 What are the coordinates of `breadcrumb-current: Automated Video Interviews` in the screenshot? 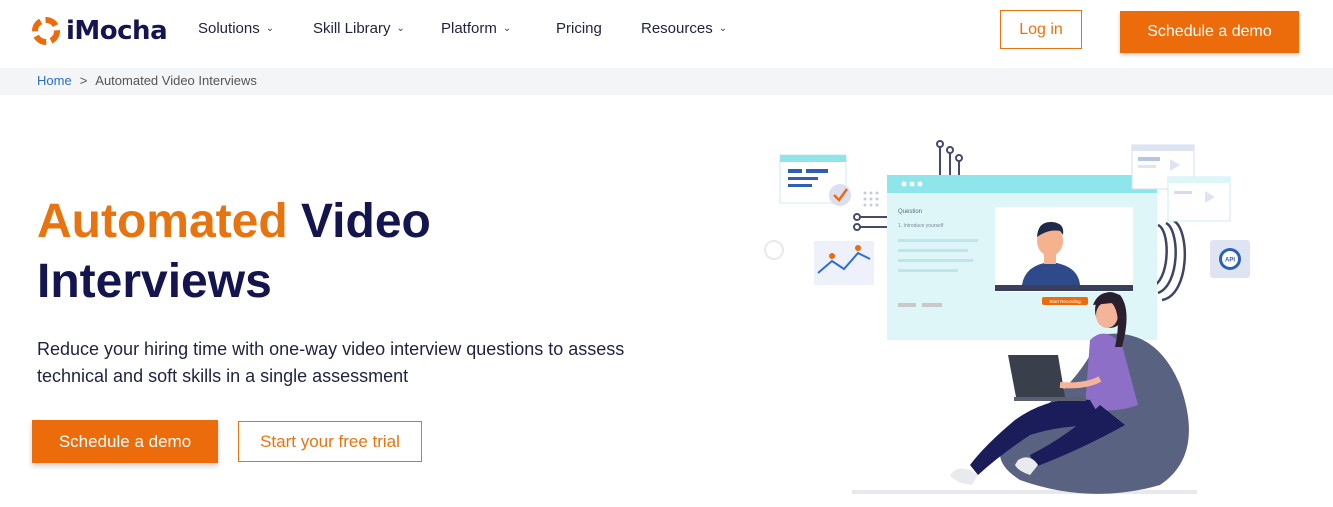 It's located at (176, 80).